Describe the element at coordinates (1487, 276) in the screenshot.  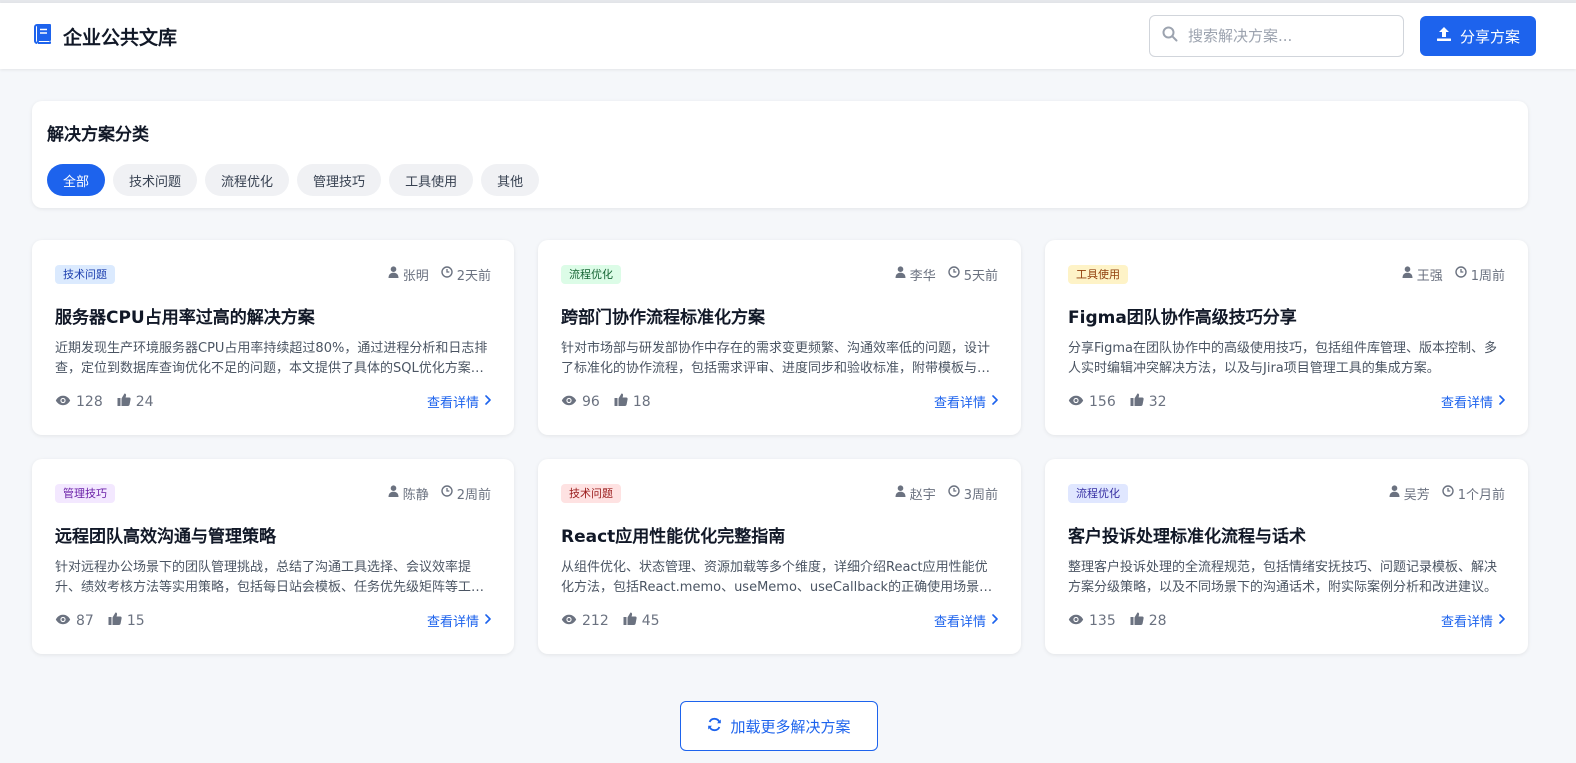
I see `post-time: 1周前` at that location.